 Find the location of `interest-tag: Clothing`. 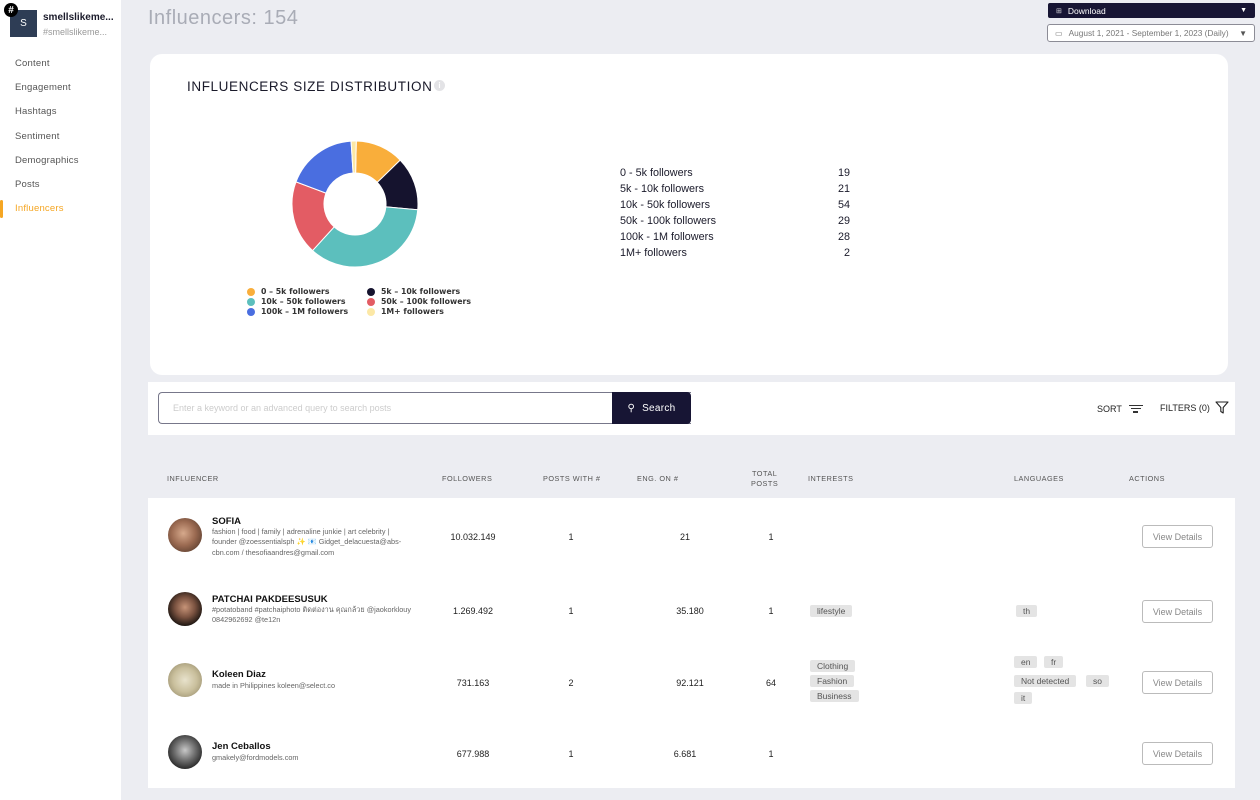

interest-tag: Clothing is located at coordinates (833, 666).